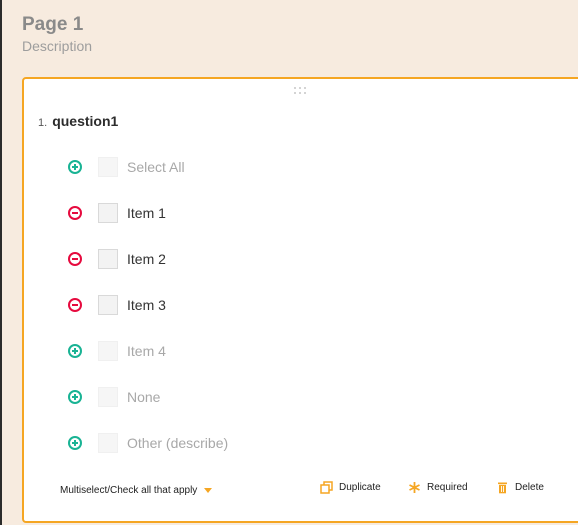 This screenshot has height=525, width=578. Describe the element at coordinates (360, 487) in the screenshot. I see `duplicate-label: Duplicate` at that location.